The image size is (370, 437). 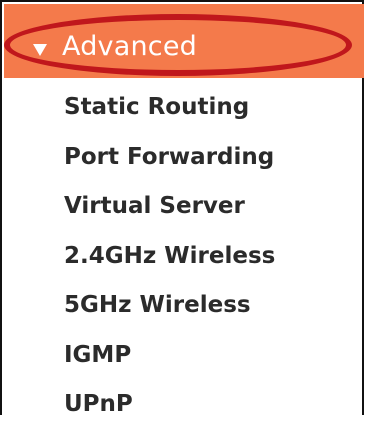 What do you see at coordinates (169, 165) in the screenshot?
I see `menu-item-port-forwarding: Port Forwarding` at bounding box center [169, 165].